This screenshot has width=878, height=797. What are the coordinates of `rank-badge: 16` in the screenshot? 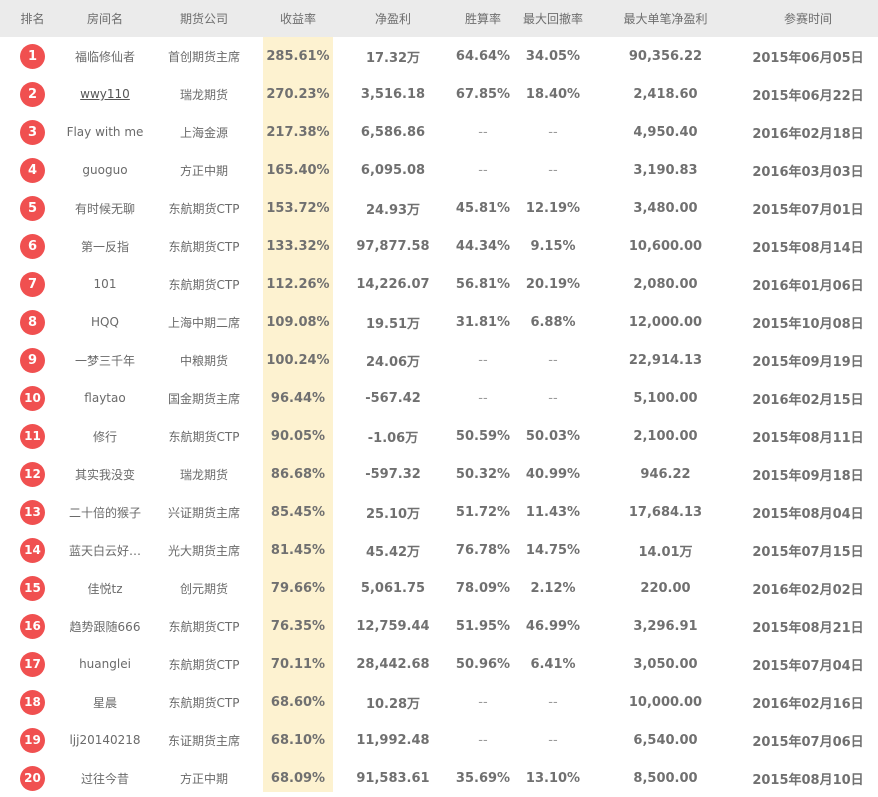 It's located at (32, 626).